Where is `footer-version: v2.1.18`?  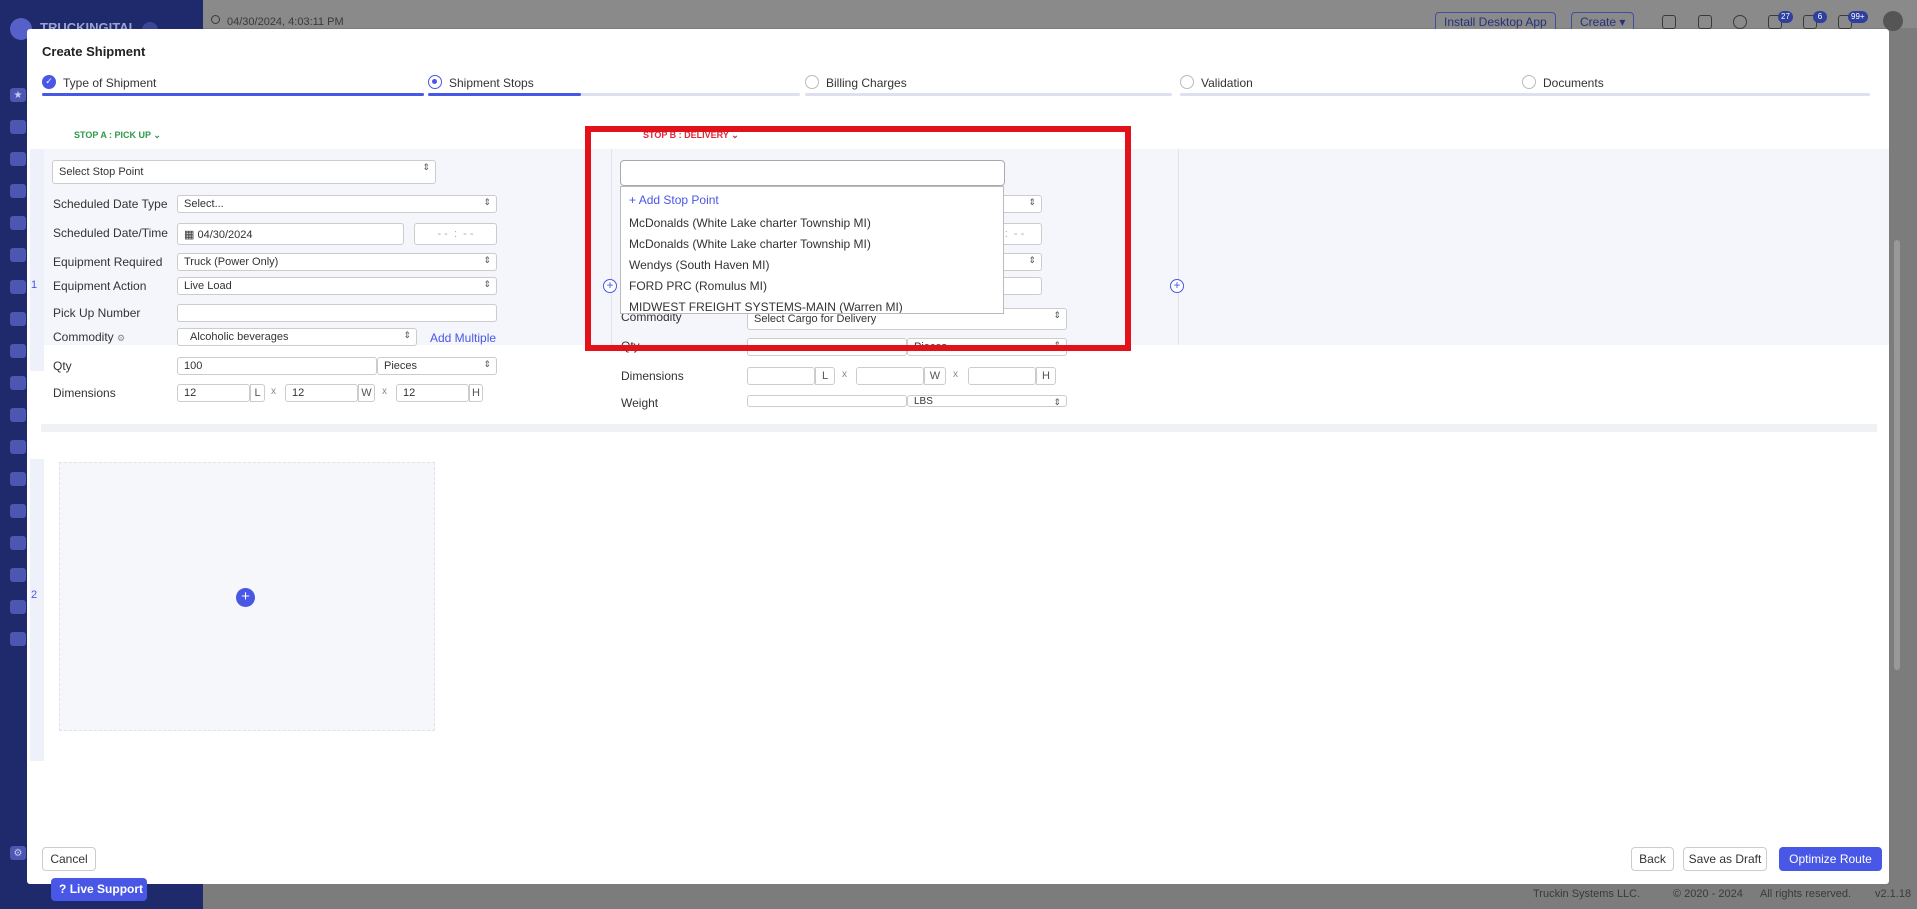
footer-version: v2.1.18 is located at coordinates (1893, 894).